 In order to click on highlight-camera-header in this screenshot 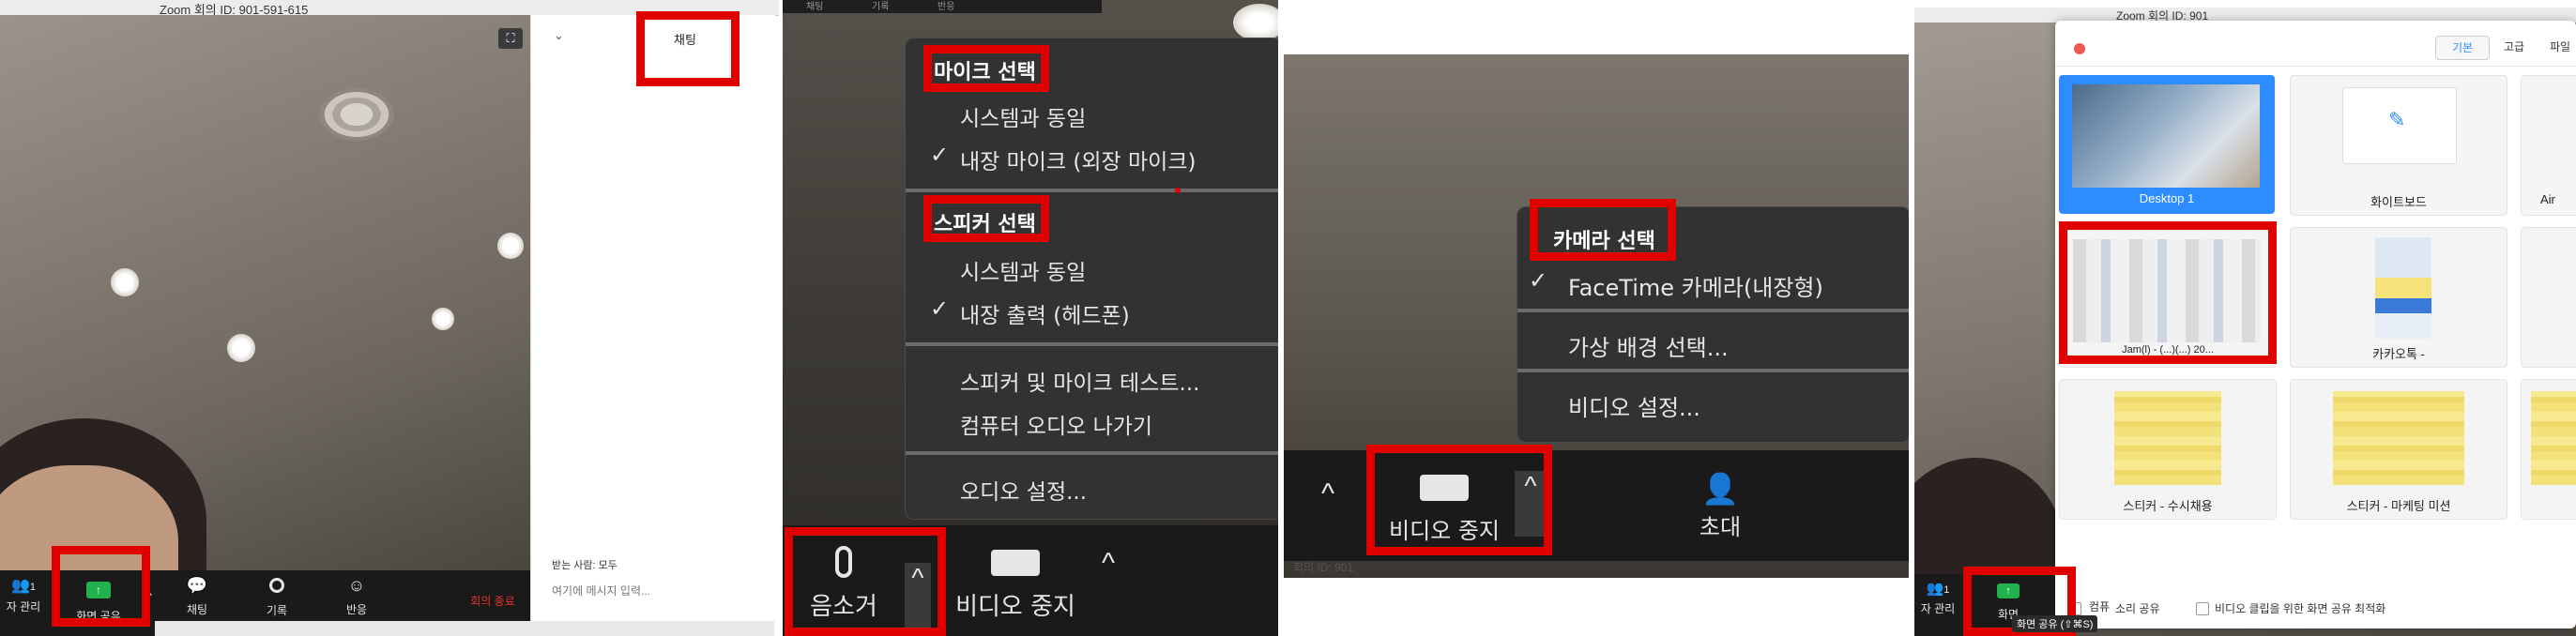, I will do `click(1603, 230)`.